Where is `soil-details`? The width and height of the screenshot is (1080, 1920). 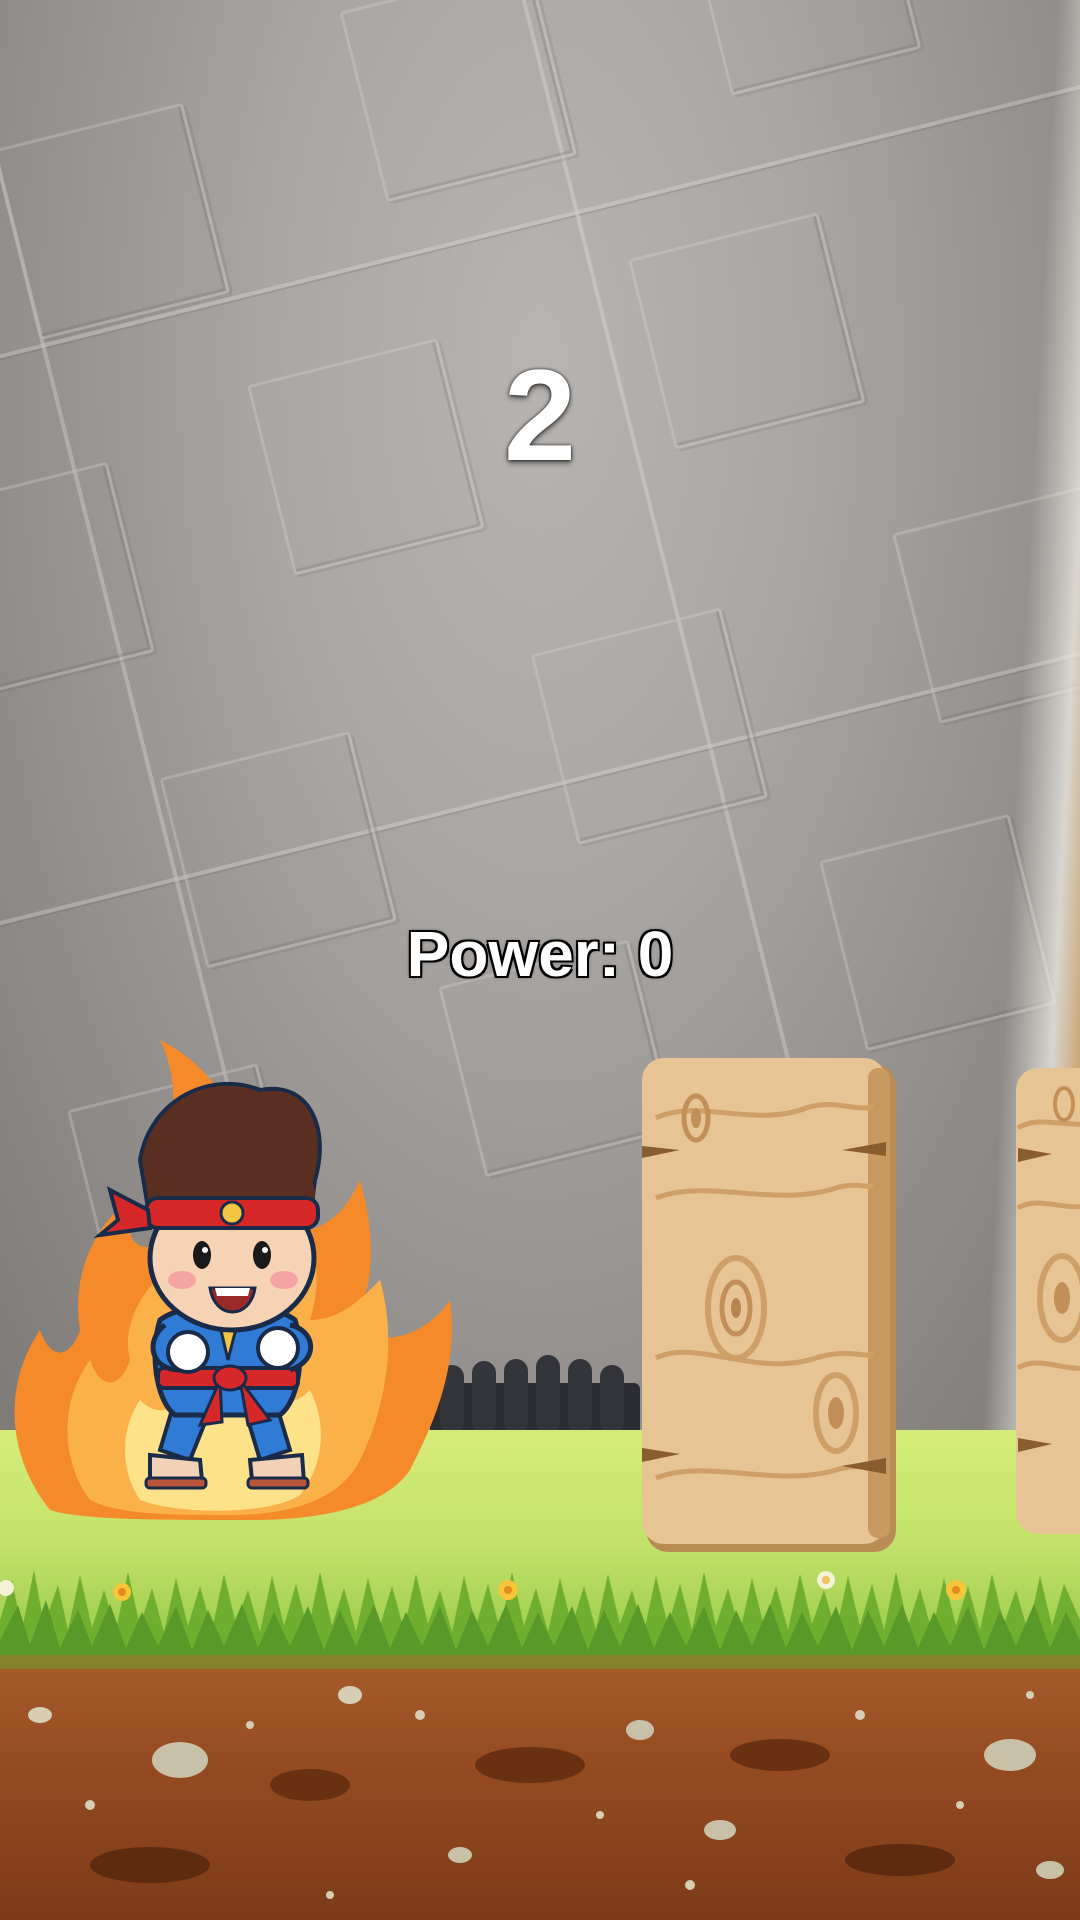 soil-details is located at coordinates (540, 1777).